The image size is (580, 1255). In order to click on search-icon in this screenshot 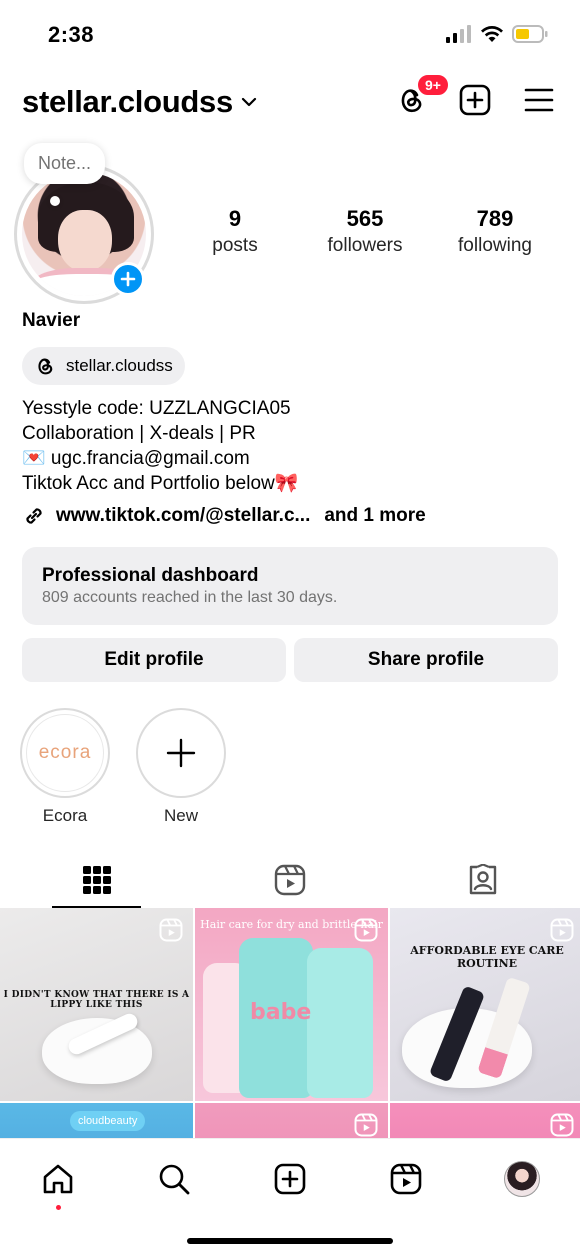, I will do `click(174, 1179)`.